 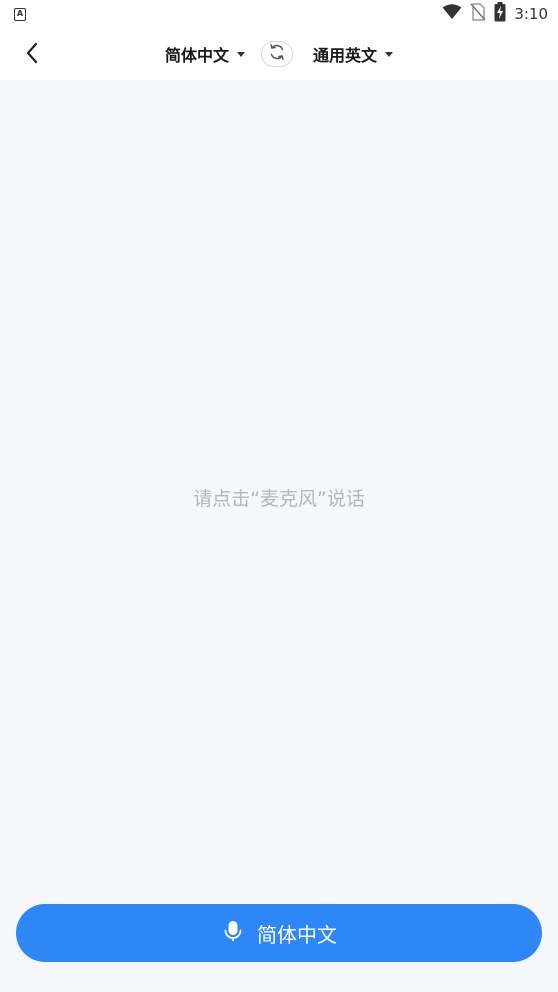 What do you see at coordinates (452, 14) in the screenshot?
I see `wifi-icon` at bounding box center [452, 14].